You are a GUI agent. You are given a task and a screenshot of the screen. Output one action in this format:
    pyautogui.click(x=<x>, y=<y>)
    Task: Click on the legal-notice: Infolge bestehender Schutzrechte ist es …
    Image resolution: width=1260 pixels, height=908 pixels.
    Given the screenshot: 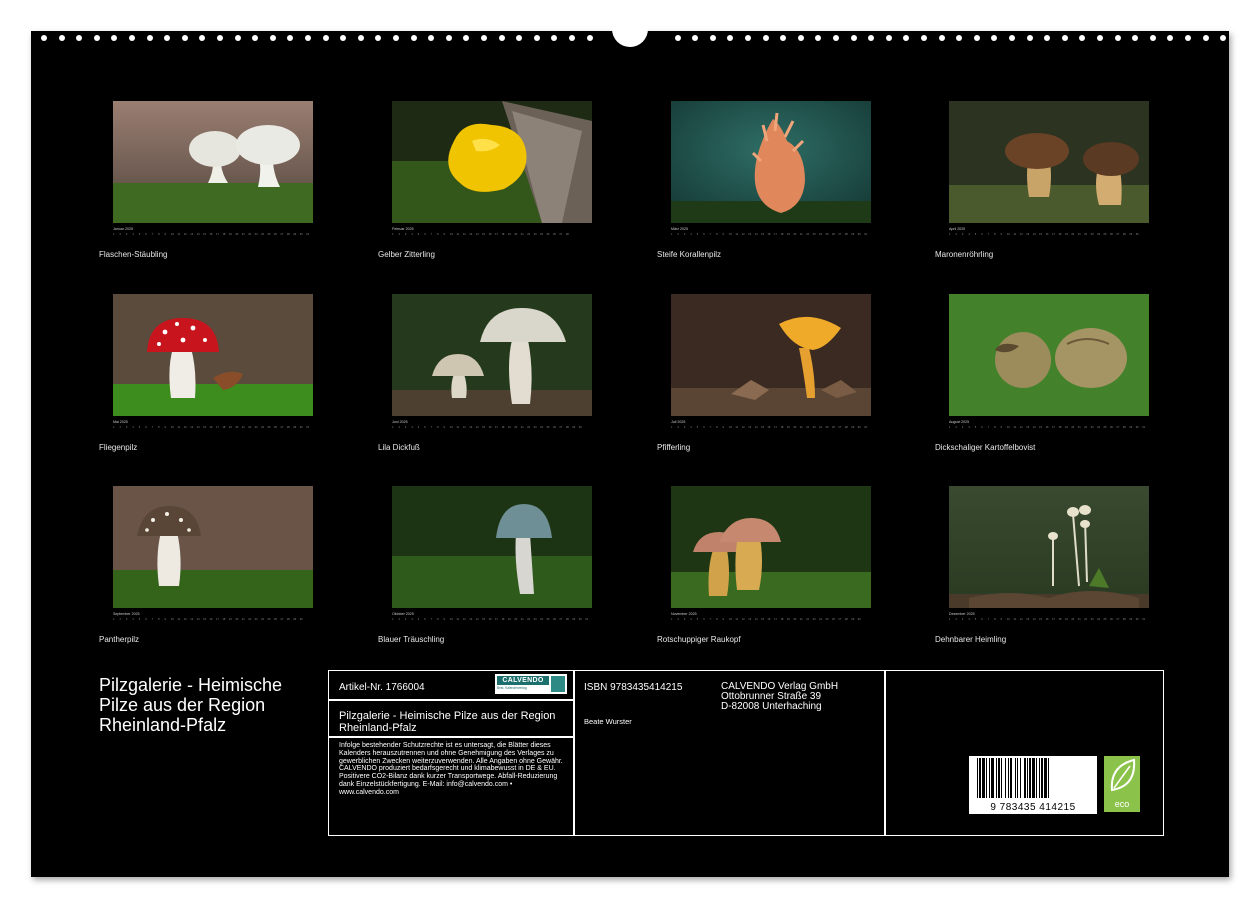 What is the action you would take?
    pyautogui.click(x=451, y=769)
    